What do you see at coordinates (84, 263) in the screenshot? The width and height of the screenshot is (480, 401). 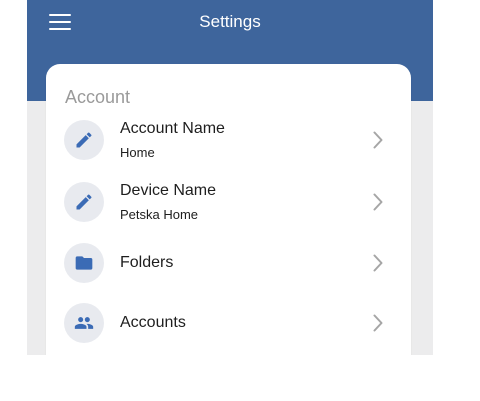 I see `folder-icon` at bounding box center [84, 263].